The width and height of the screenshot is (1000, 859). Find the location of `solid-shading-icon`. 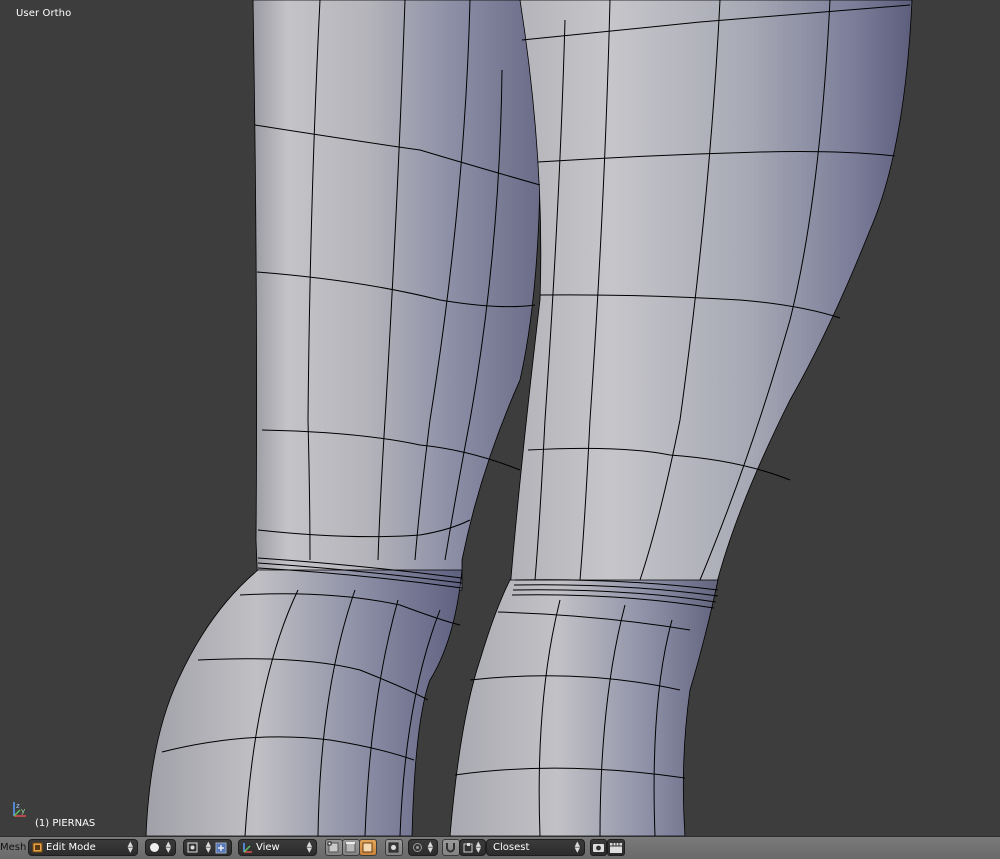

solid-shading-icon is located at coordinates (154, 847).